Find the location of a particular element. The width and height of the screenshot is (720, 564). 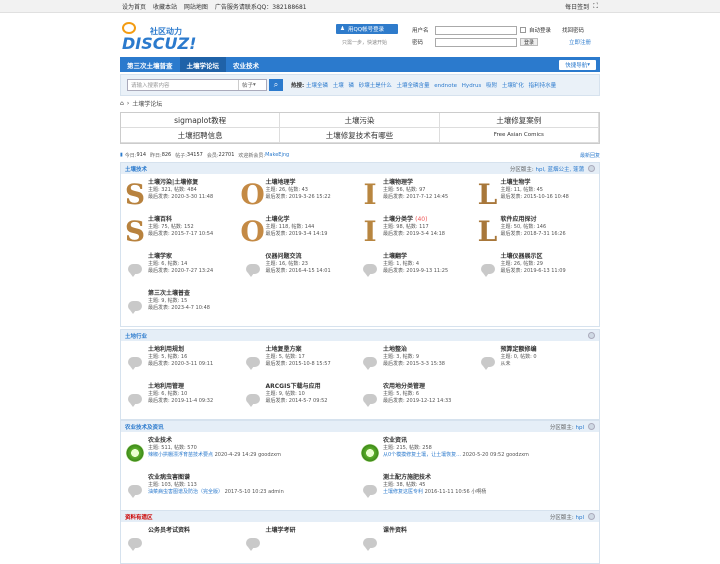

username-input is located at coordinates (476, 30).